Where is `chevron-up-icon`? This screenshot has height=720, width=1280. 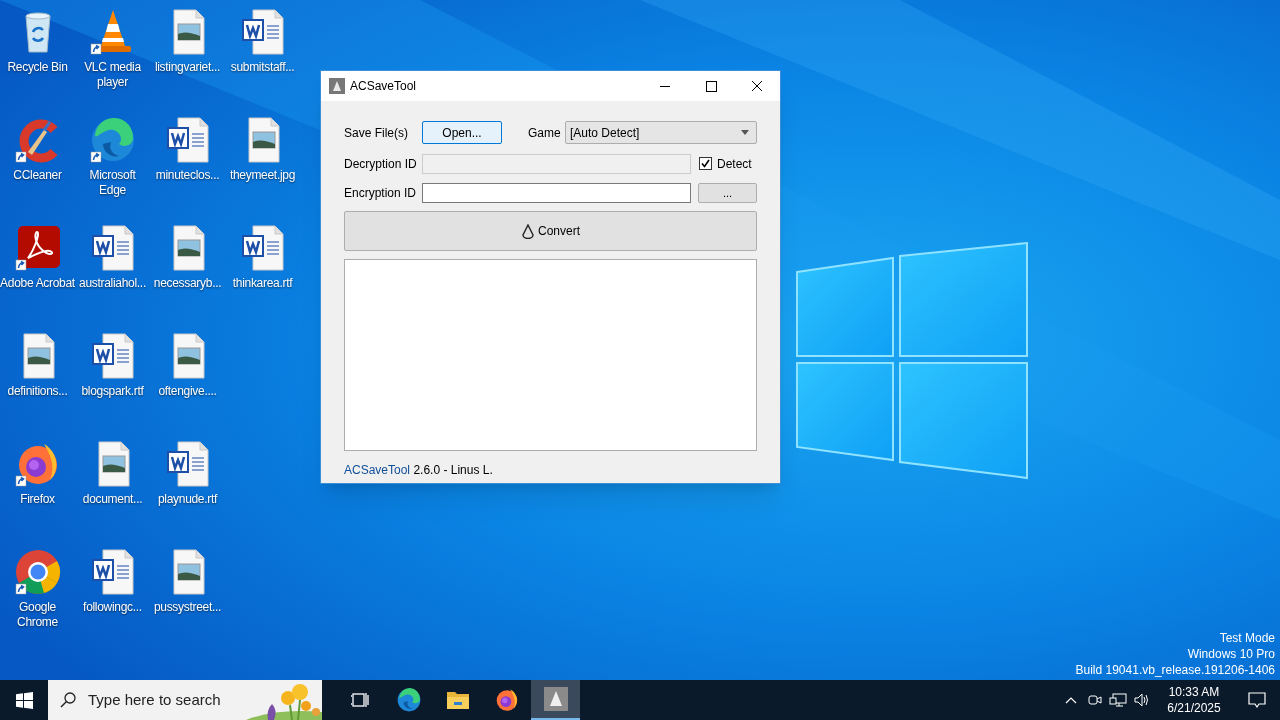 chevron-up-icon is located at coordinates (1071, 700).